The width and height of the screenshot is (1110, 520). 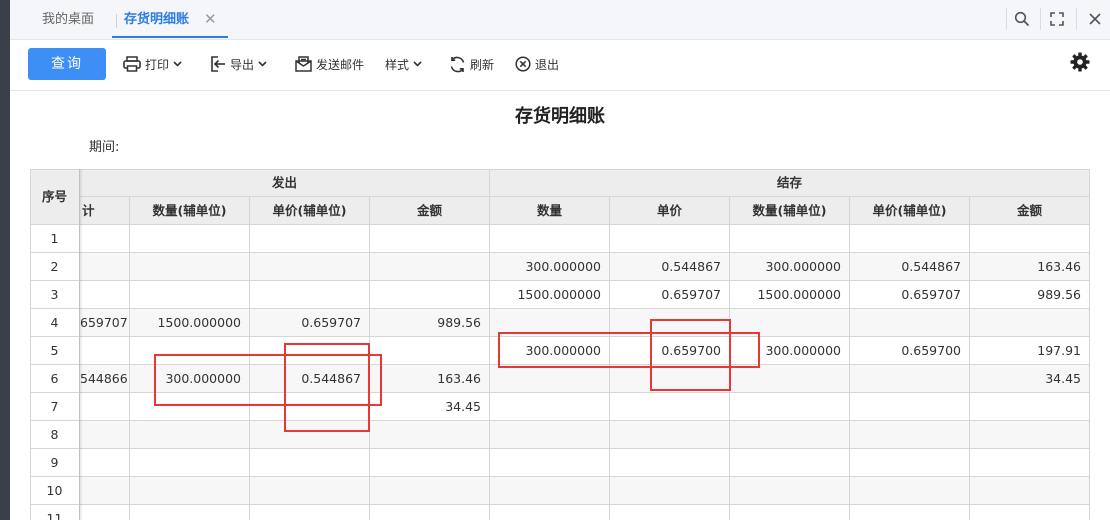 What do you see at coordinates (910, 351) in the screenshot?
I see `table-cell: 0.659700` at bounding box center [910, 351].